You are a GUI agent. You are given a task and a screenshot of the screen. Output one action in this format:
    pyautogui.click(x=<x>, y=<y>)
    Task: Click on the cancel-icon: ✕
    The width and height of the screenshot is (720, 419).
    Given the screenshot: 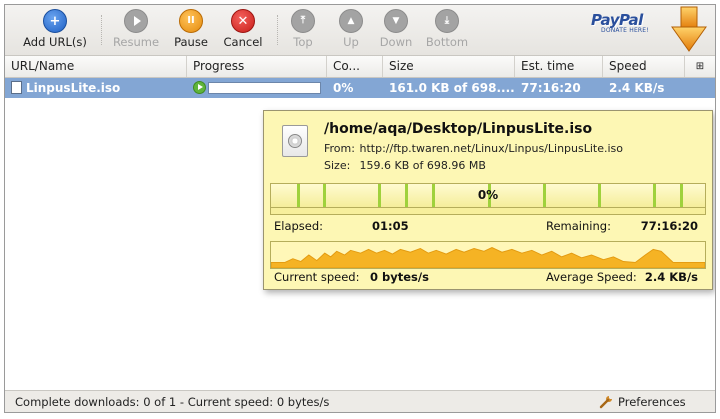 What is the action you would take?
    pyautogui.click(x=243, y=21)
    